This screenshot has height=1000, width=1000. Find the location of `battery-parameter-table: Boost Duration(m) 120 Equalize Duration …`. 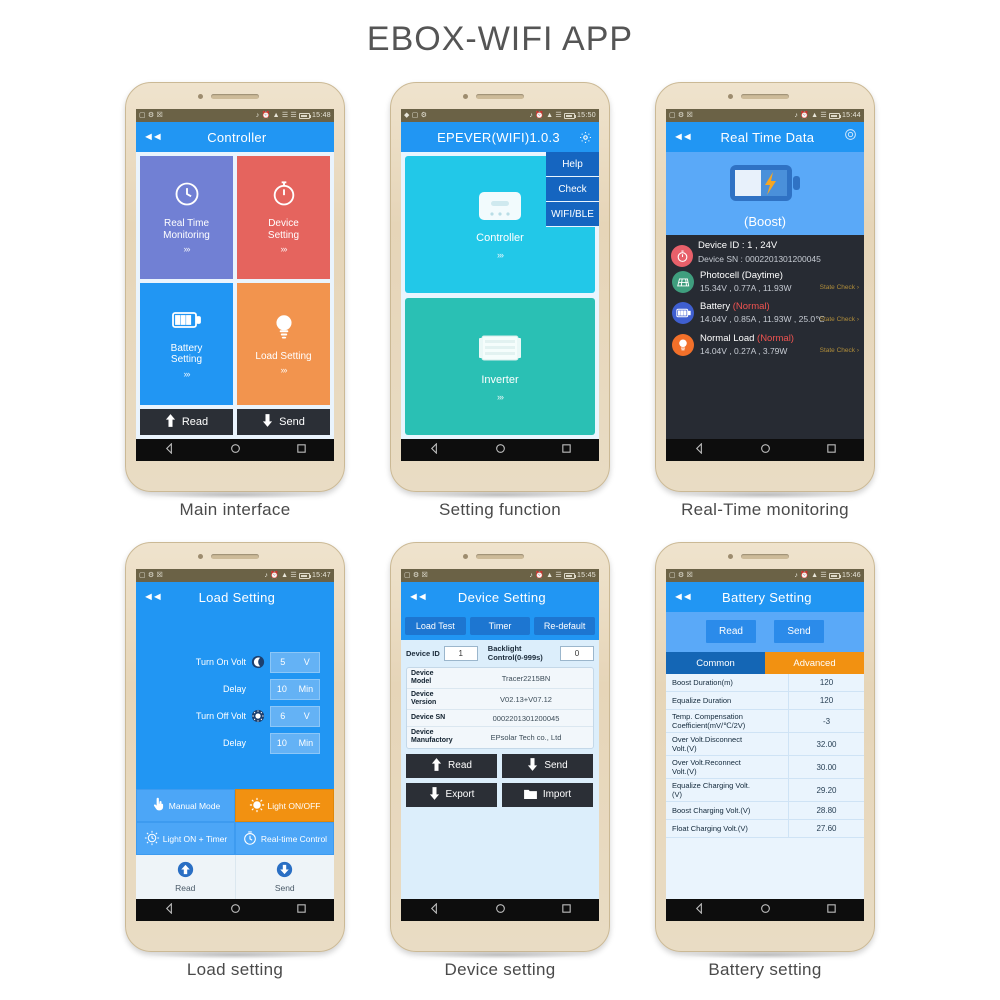

battery-parameter-table: Boost Duration(m) 120 Equalize Duration … is located at coordinates (765, 786).